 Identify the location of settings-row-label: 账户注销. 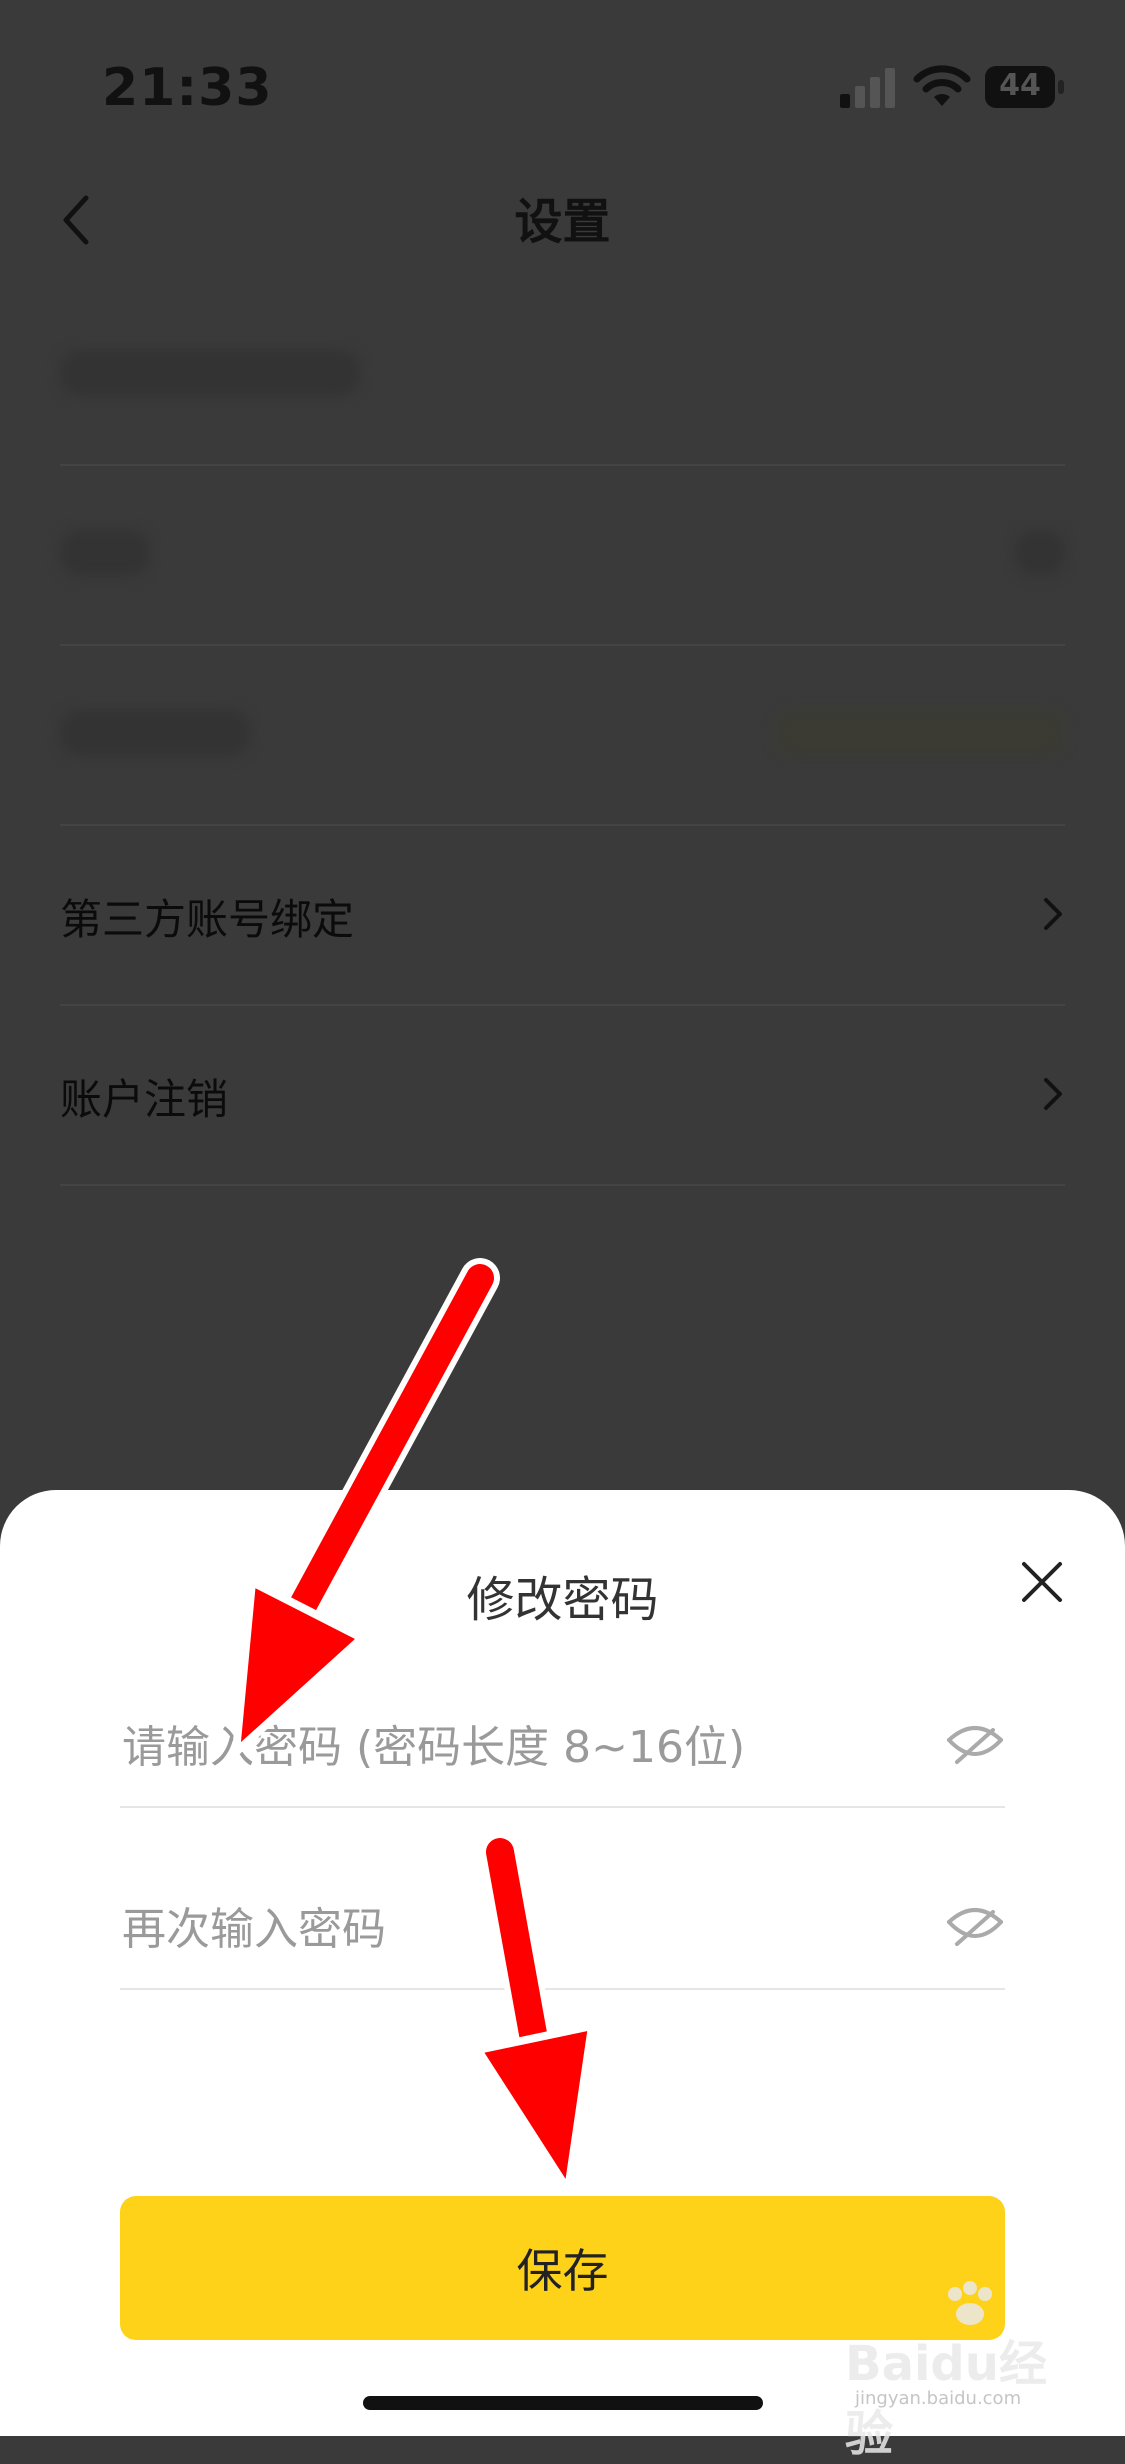
(144, 1099).